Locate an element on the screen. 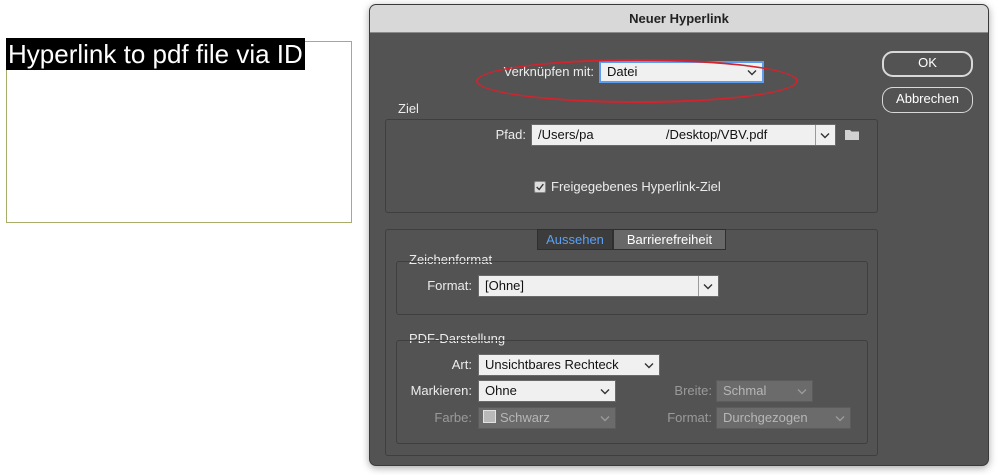 This screenshot has height=475, width=1000. highlight-value: Ohne is located at coordinates (501, 390).